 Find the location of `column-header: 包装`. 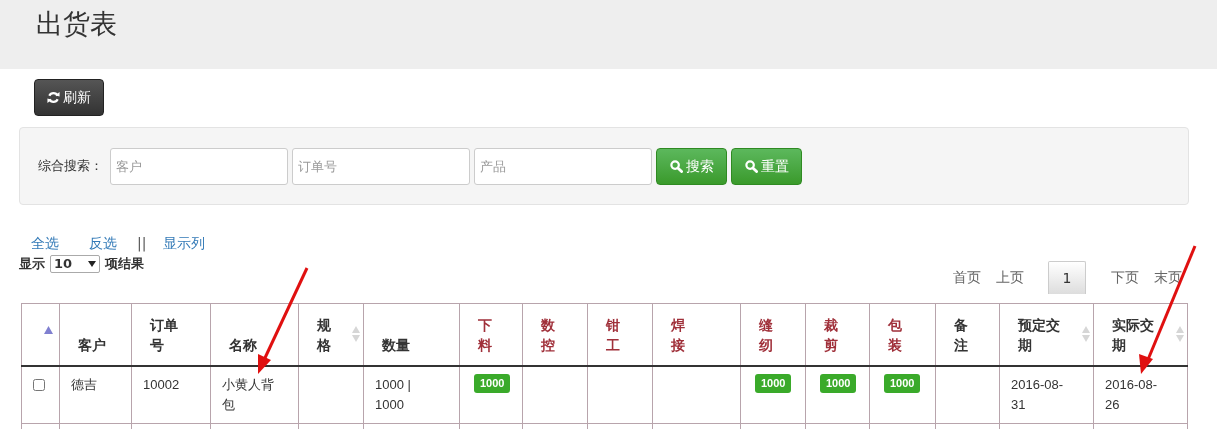

column-header: 包装 is located at coordinates (895, 334).